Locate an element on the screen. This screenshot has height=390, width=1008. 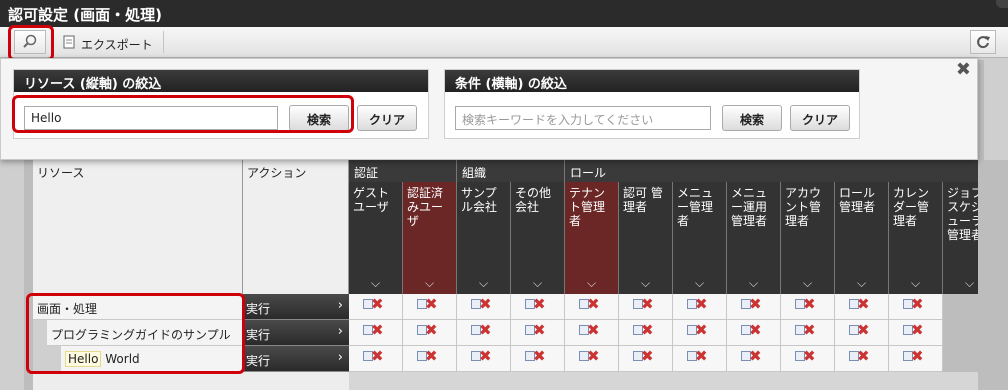
resource-cell: 画面・処理 is located at coordinates (138, 307).